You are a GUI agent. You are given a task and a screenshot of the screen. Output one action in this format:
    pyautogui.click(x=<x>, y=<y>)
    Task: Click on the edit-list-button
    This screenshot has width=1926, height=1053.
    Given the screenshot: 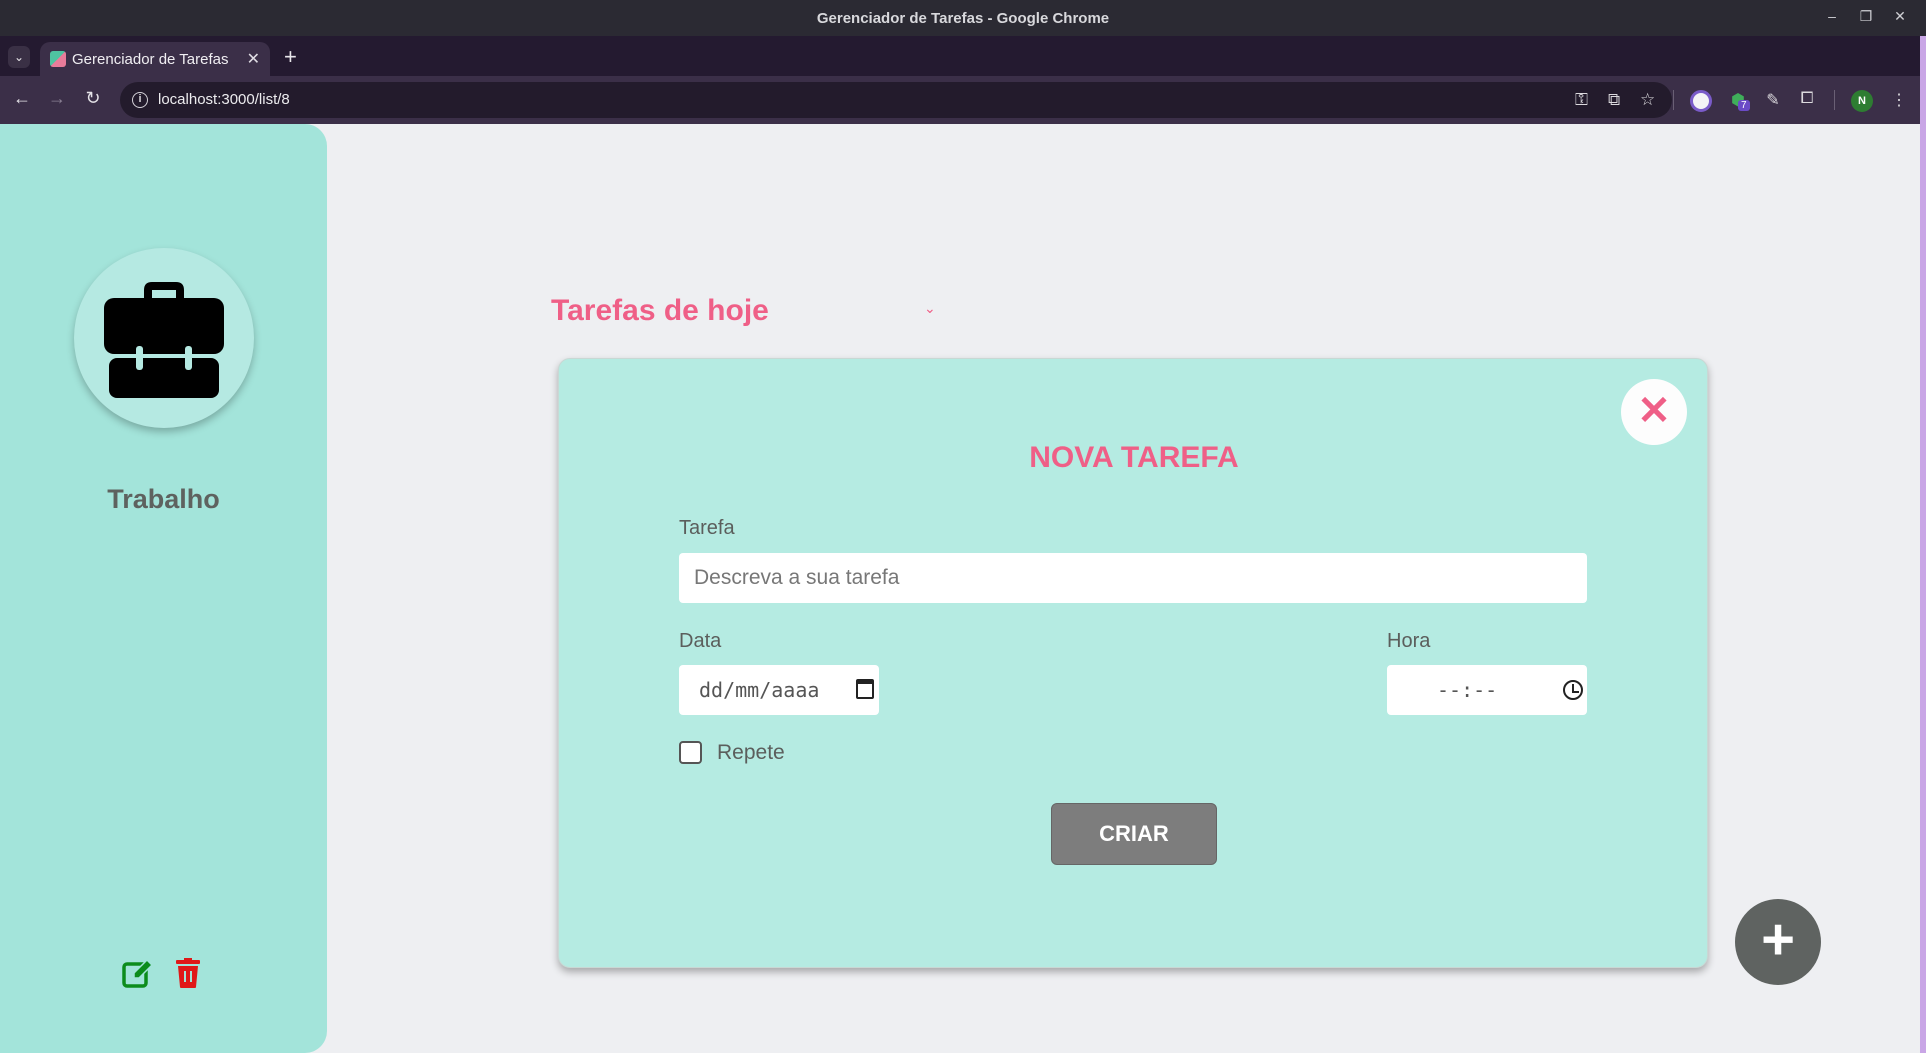 What is the action you would take?
    pyautogui.click(x=138, y=974)
    